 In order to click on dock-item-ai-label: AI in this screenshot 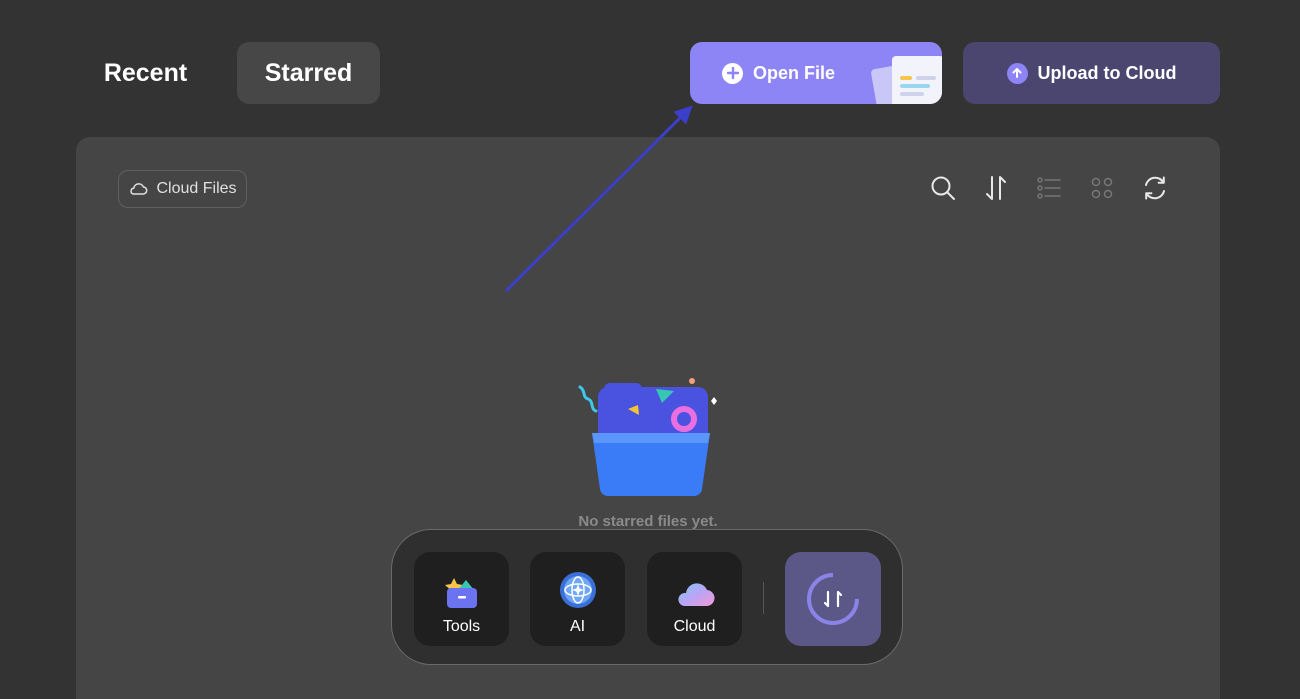, I will do `click(577, 626)`.